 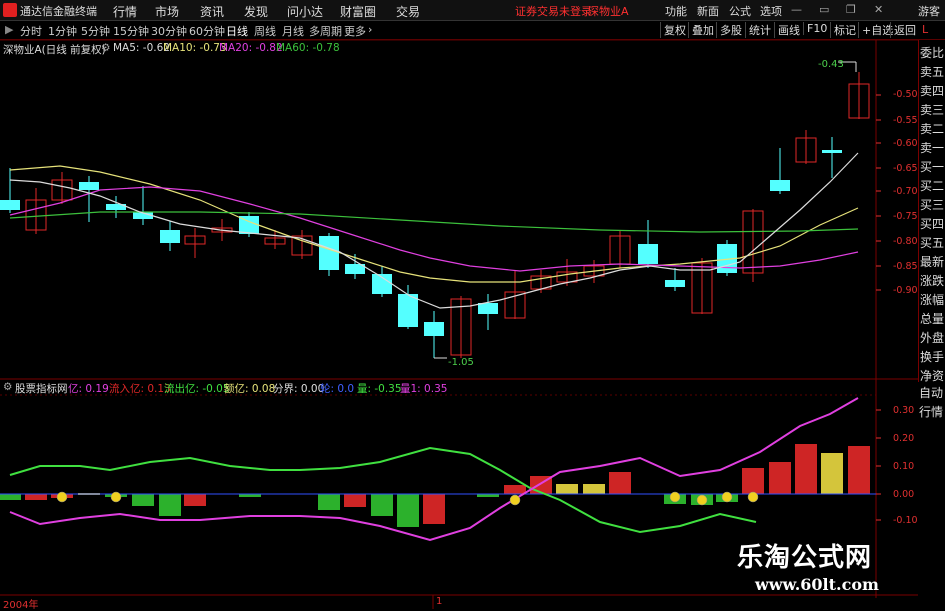 I want to click on time-marker: 1, so click(x=439, y=601).